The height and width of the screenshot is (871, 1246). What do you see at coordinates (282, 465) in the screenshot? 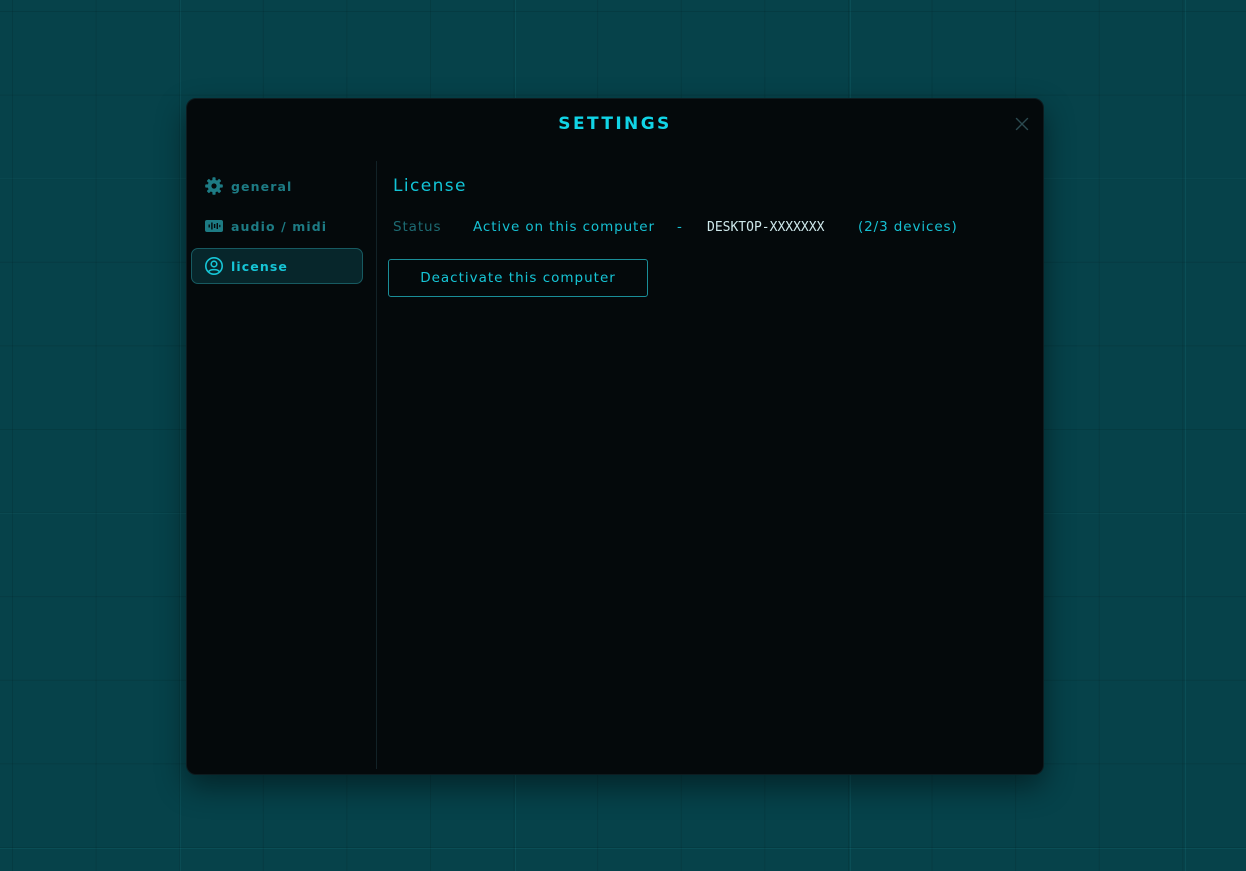
I see `settings-sidebar: general audio / midi license` at bounding box center [282, 465].